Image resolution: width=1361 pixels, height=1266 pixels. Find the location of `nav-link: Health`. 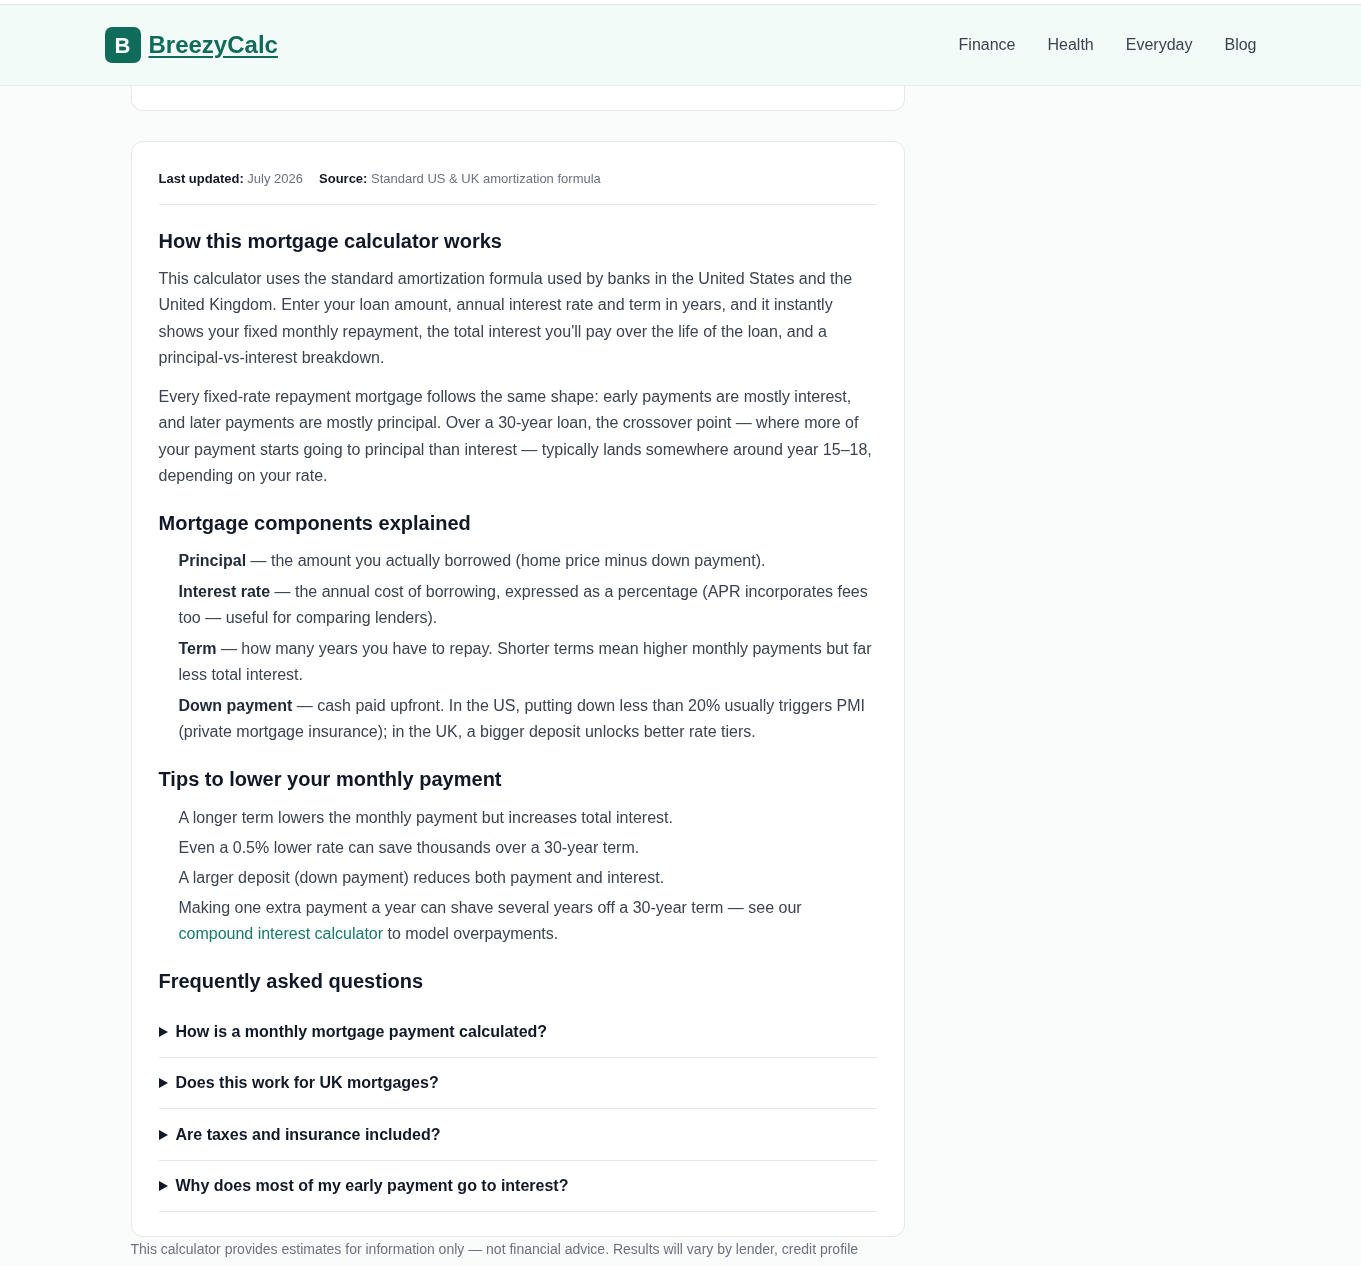

nav-link: Health is located at coordinates (1070, 45).